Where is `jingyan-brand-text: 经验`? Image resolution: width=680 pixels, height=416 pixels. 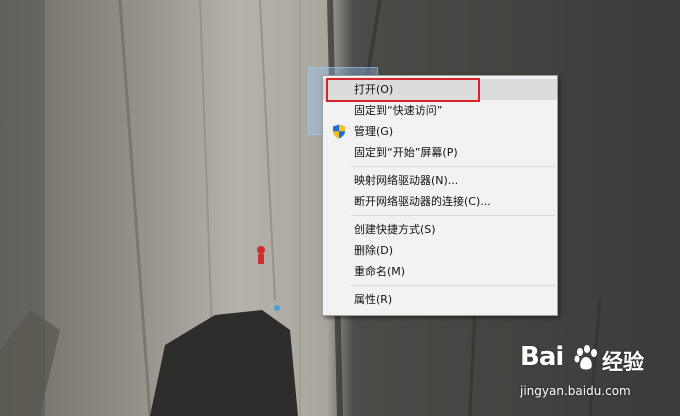
jingyan-brand-text: 经验 is located at coordinates (623, 362).